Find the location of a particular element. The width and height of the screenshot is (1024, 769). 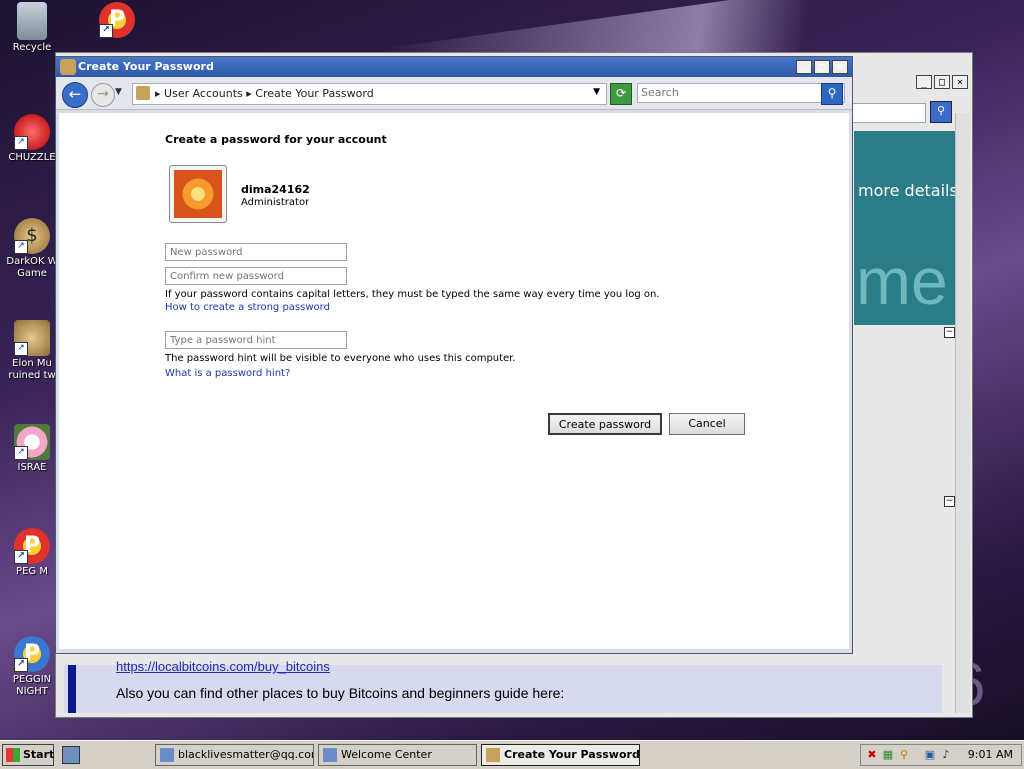

flower-icon: ↗ is located at coordinates (32, 442).